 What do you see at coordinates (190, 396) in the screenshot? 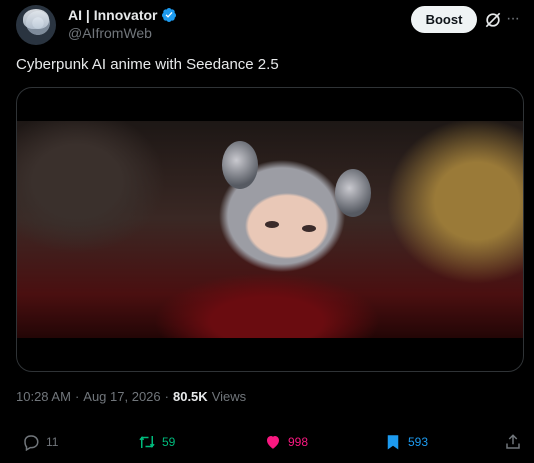
I see `views-count: 80.5K` at bounding box center [190, 396].